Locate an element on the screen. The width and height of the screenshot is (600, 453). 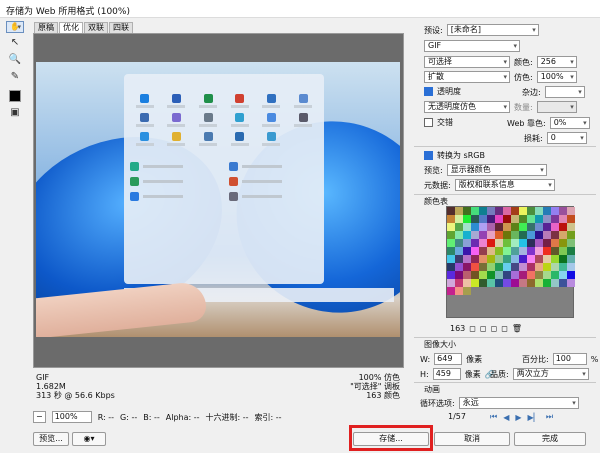
prev-frame-icon: ◀ is located at coordinates (506, 417).